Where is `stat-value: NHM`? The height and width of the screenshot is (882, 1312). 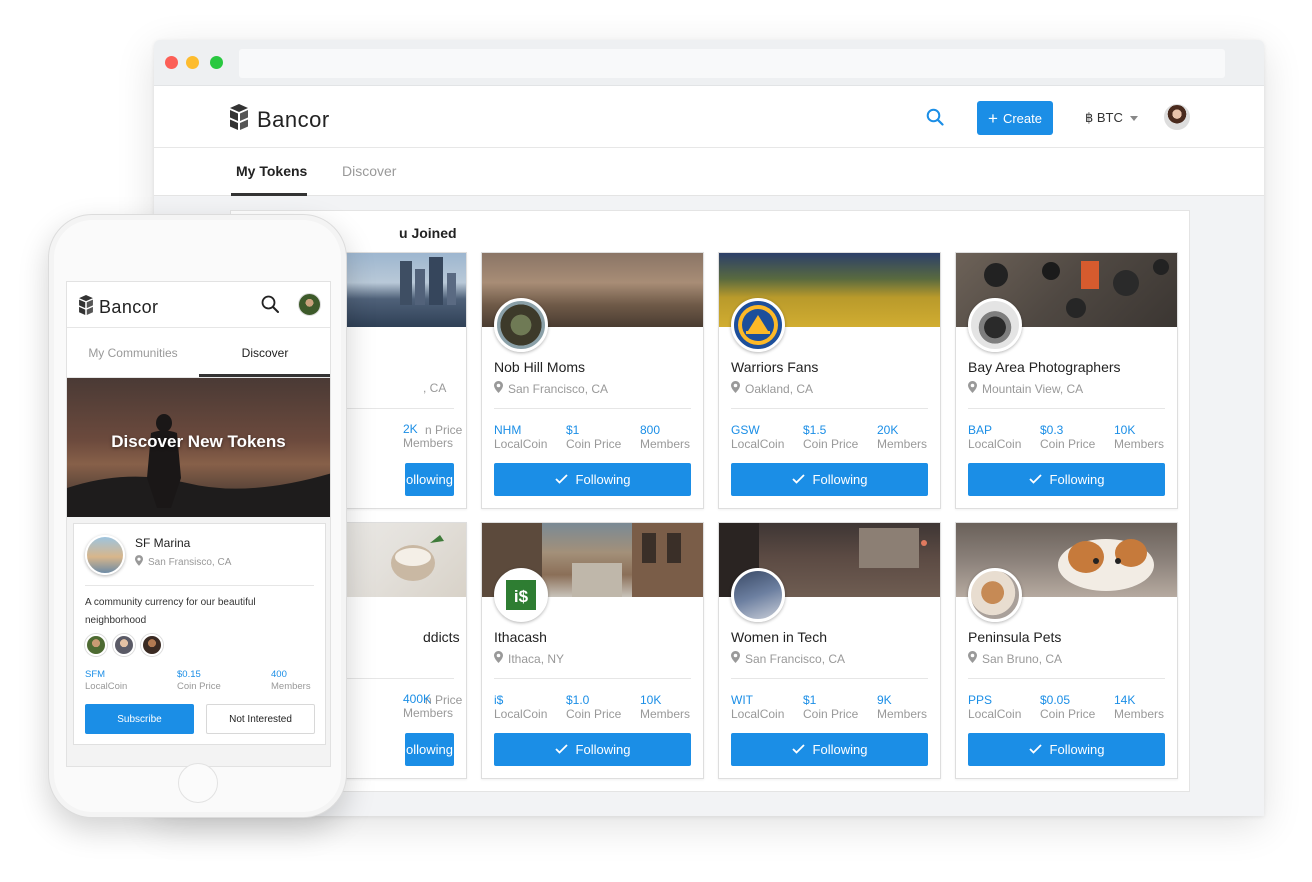 stat-value: NHM is located at coordinates (508, 430).